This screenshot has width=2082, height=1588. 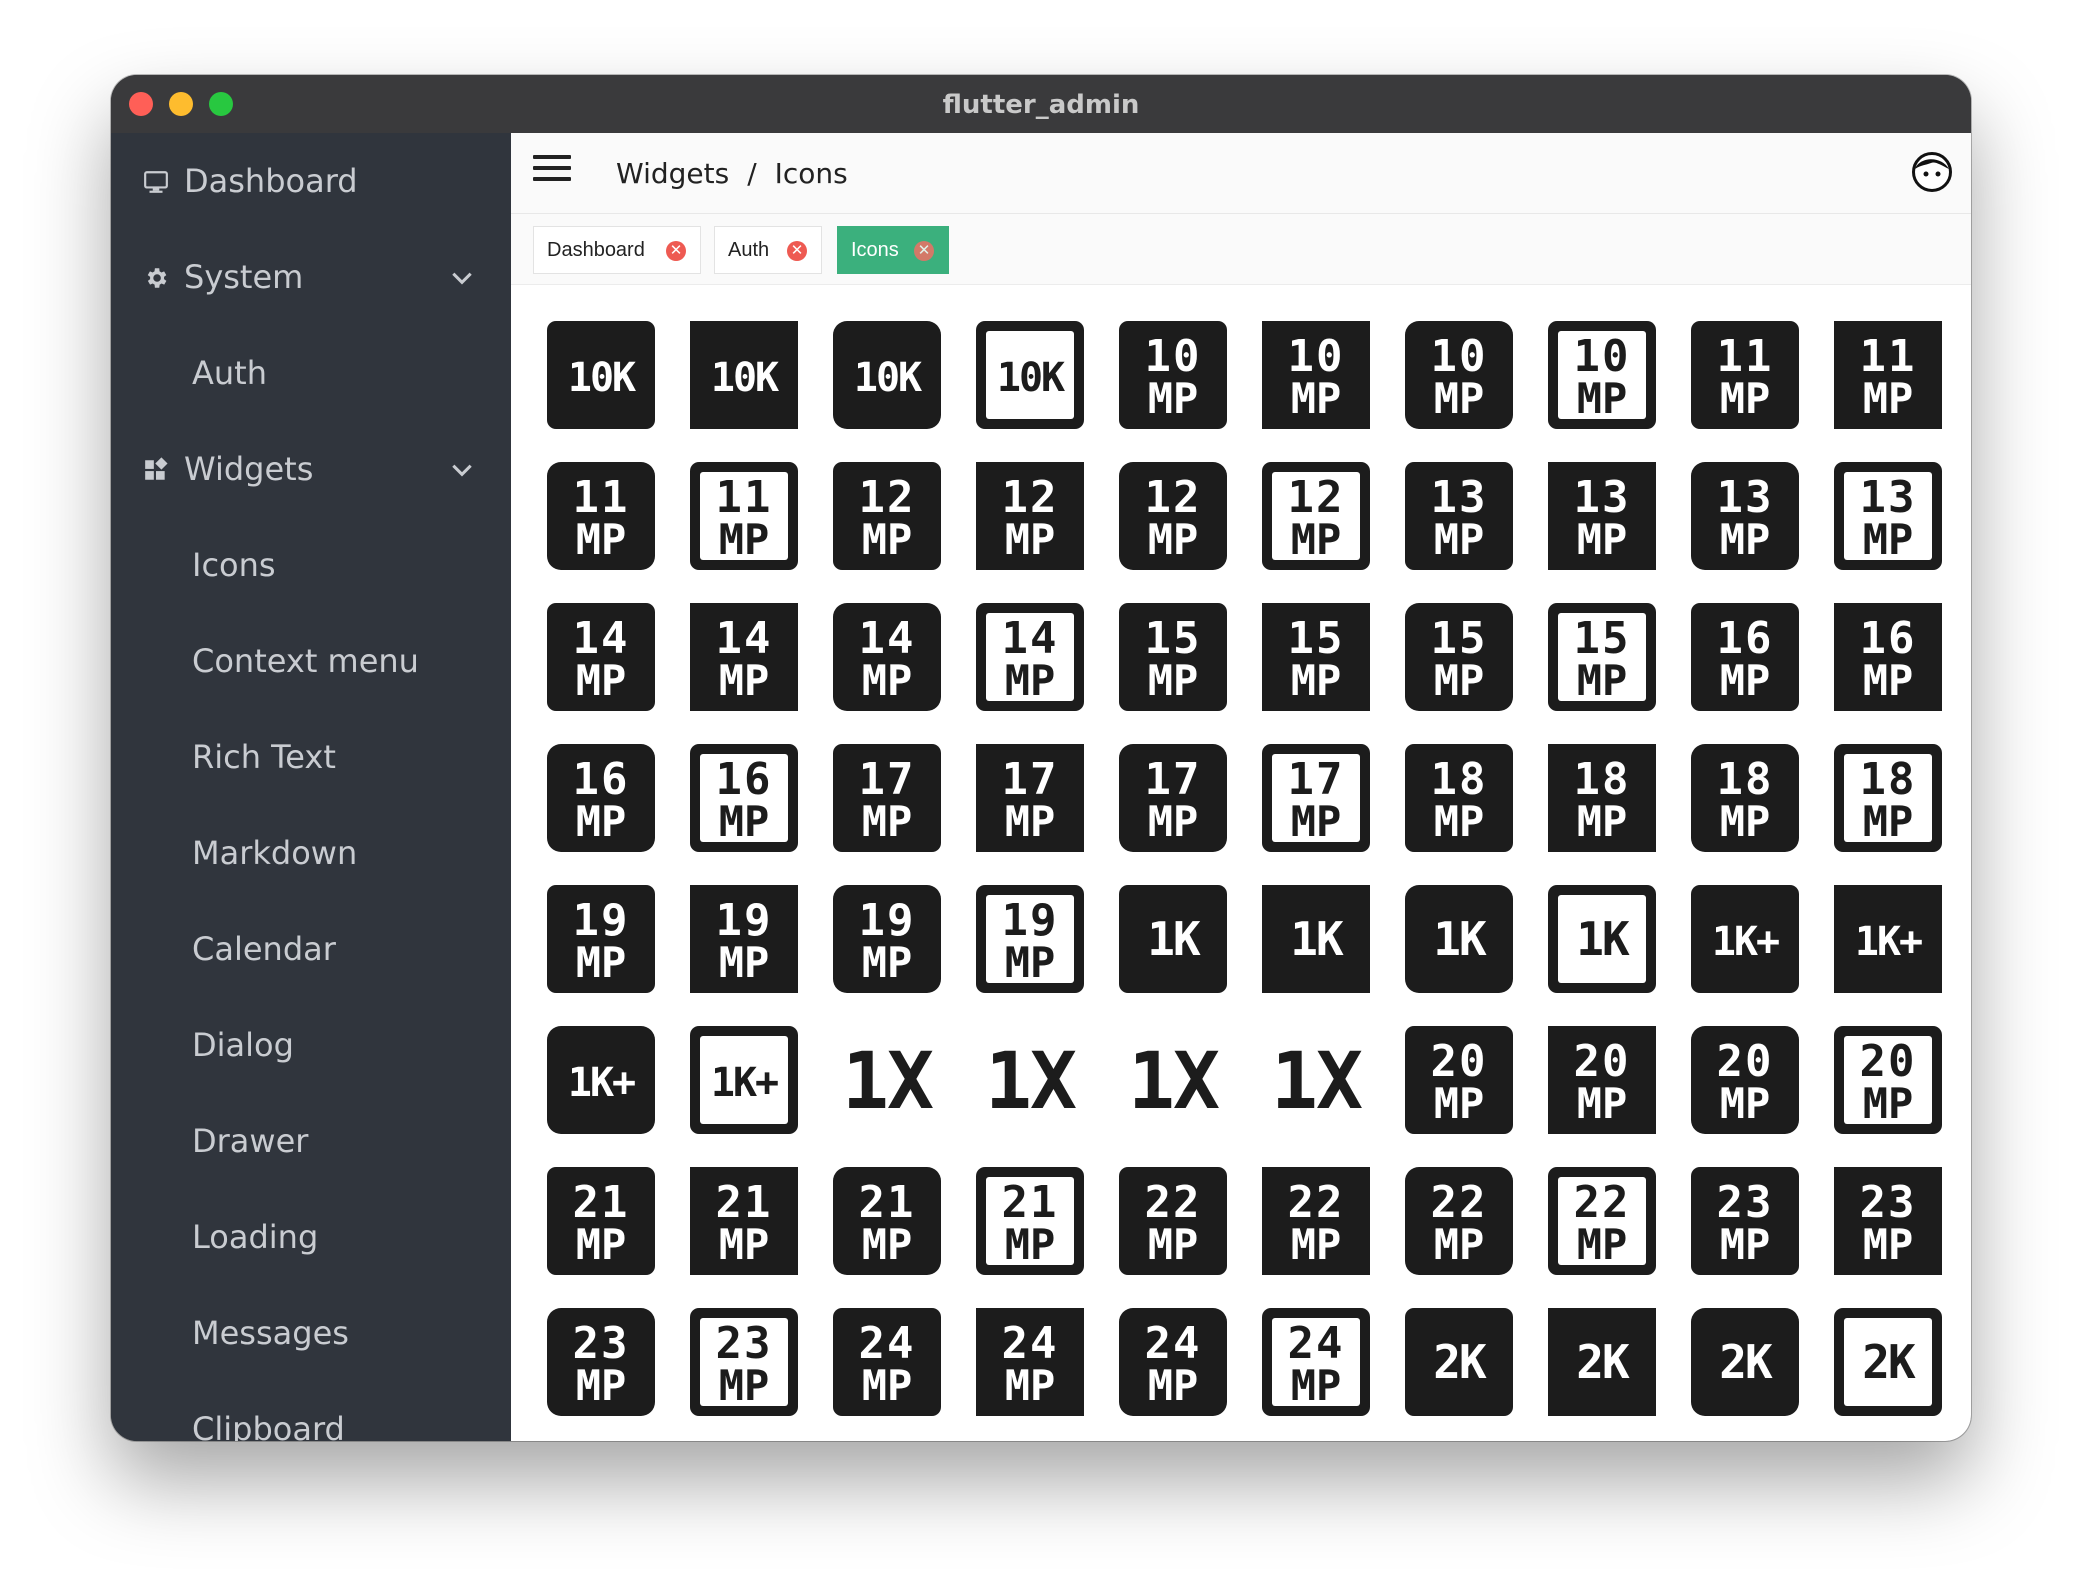 I want to click on 23mp-sharp-icon: 23 MP, so click(x=1888, y=1221).